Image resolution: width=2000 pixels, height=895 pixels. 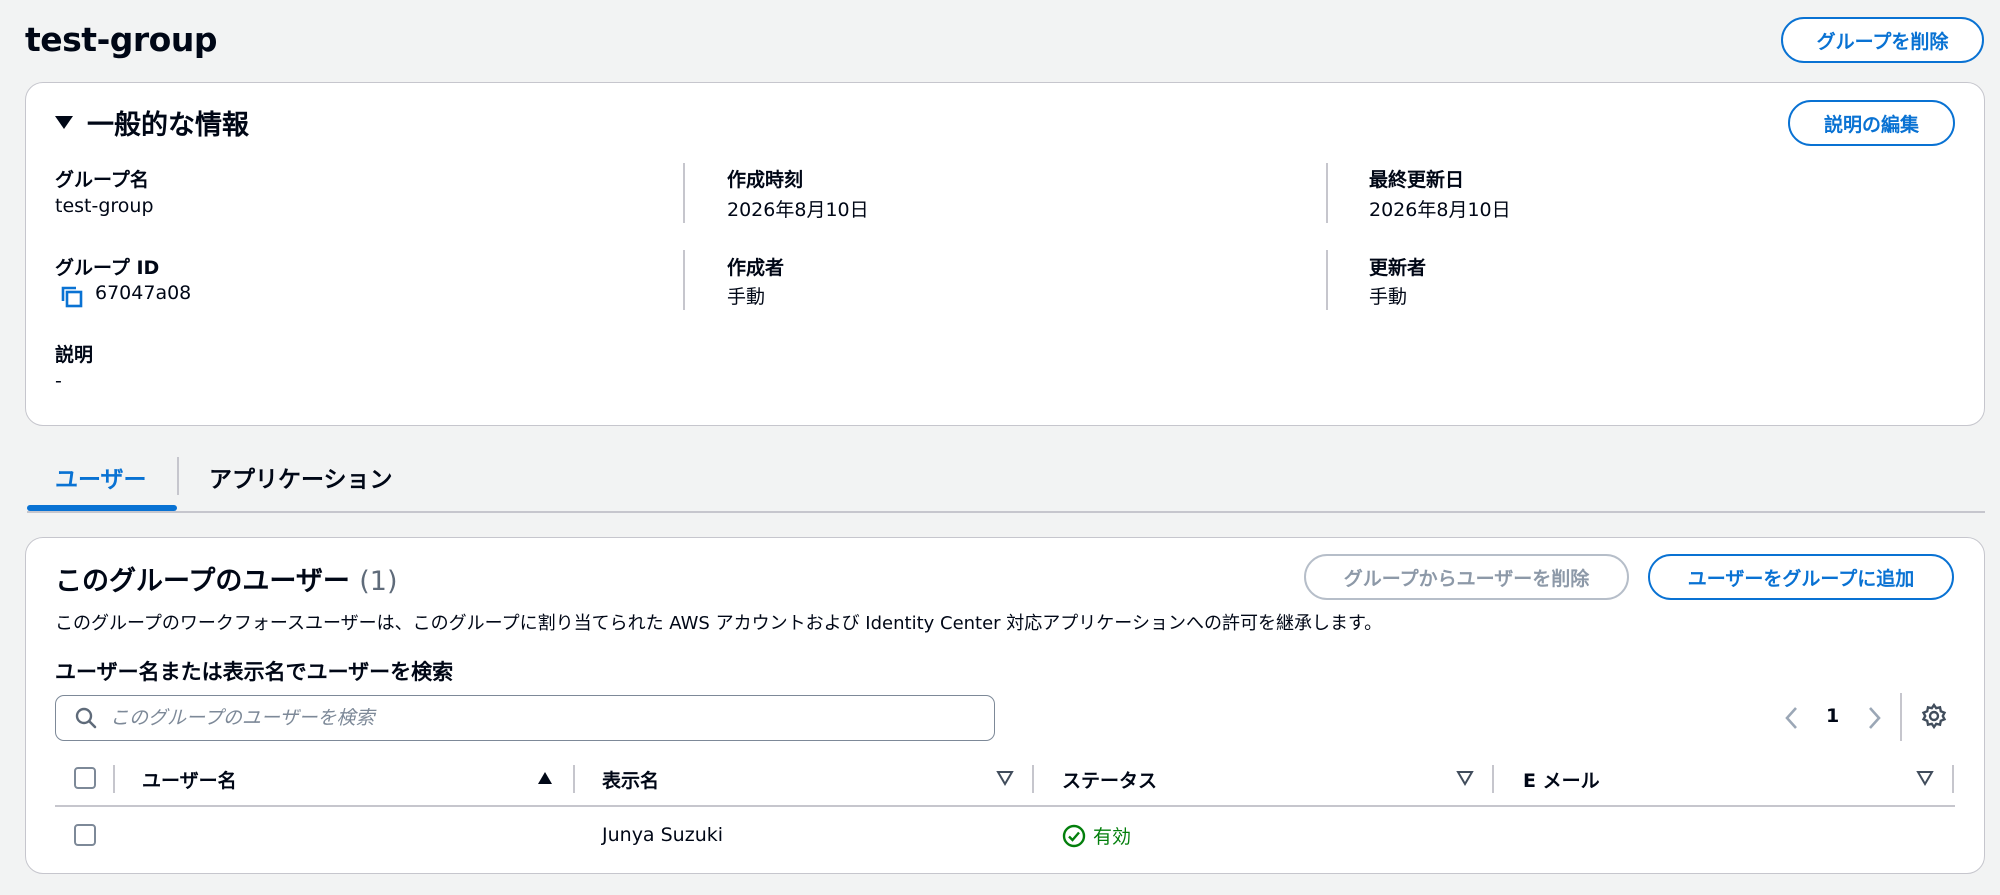 I want to click on edit-description-button-label: 説明の編集, so click(x=1871, y=124).